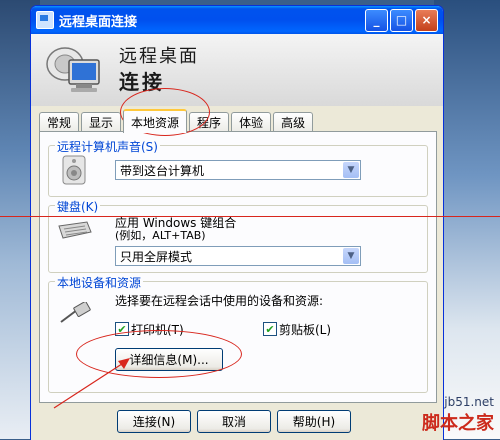  I want to click on sound-group-title: 远程计算机声音(S), so click(107, 146).